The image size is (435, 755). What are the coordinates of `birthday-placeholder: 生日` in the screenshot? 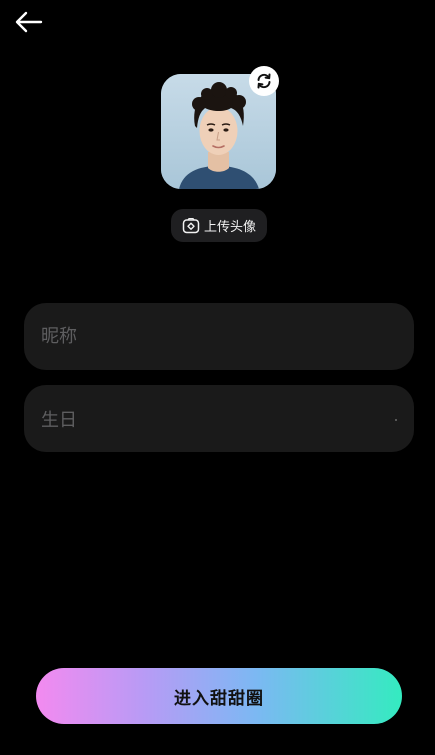 It's located at (59, 420).